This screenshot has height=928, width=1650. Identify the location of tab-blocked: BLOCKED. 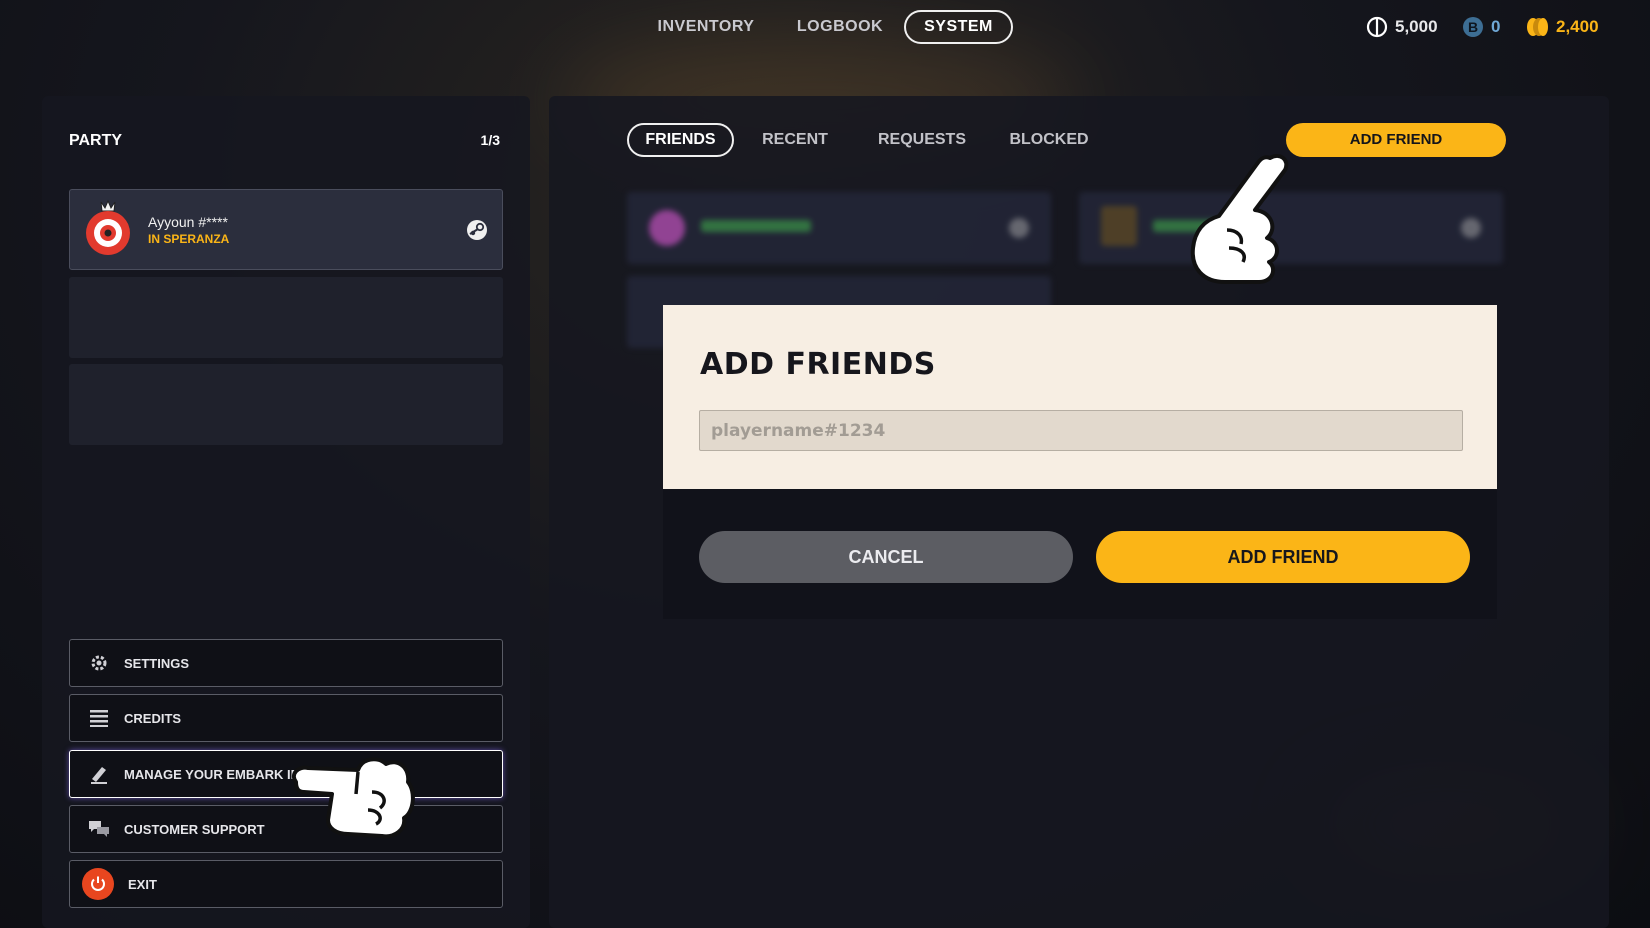
(1049, 140).